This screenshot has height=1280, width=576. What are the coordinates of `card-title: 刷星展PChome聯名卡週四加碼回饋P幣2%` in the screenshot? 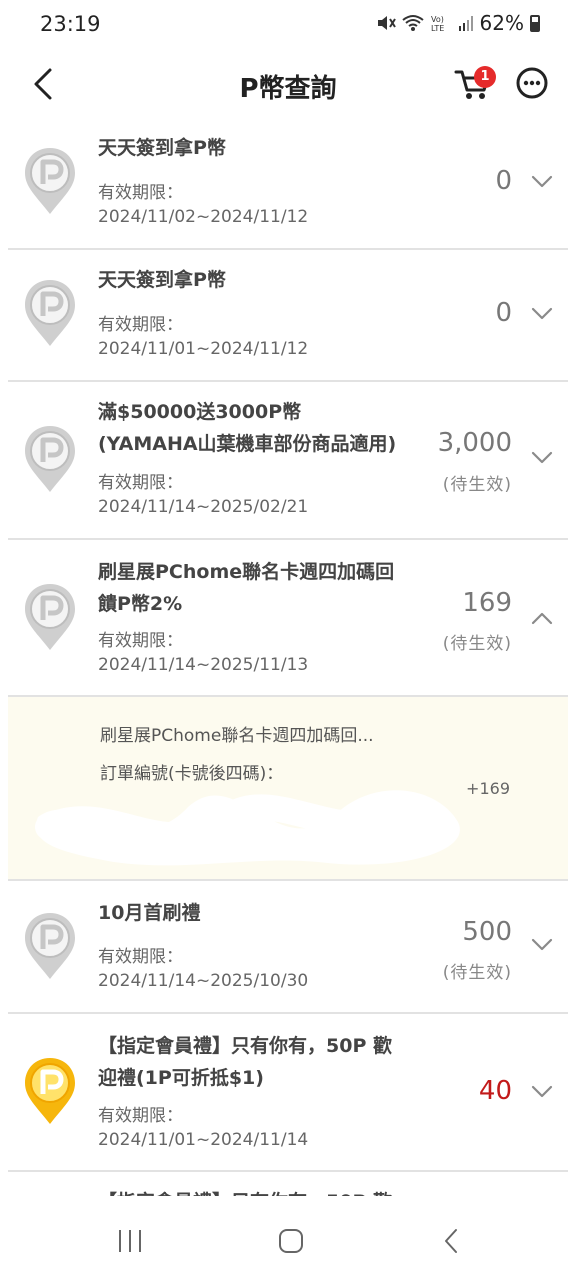 It's located at (246, 588).